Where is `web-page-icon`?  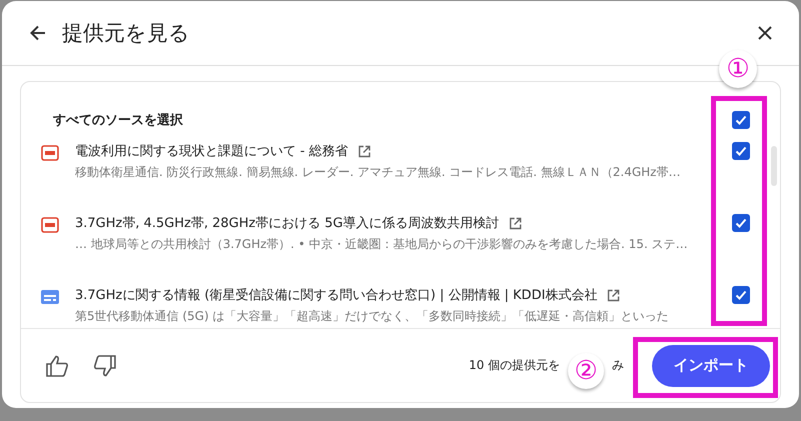
web-page-icon is located at coordinates (50, 297).